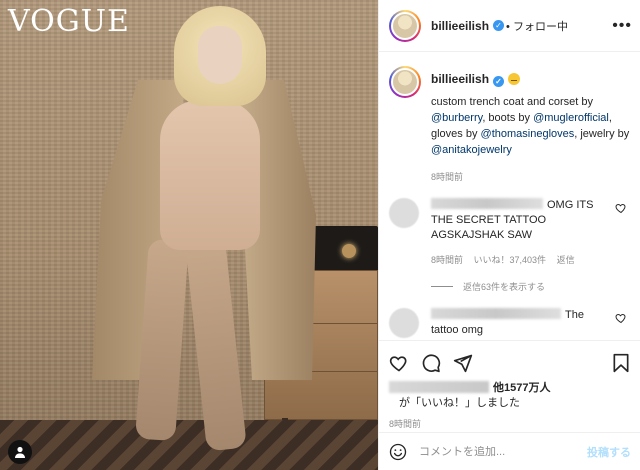  Describe the element at coordinates (566, 260) in the screenshot. I see `reply-button: 返信` at that location.